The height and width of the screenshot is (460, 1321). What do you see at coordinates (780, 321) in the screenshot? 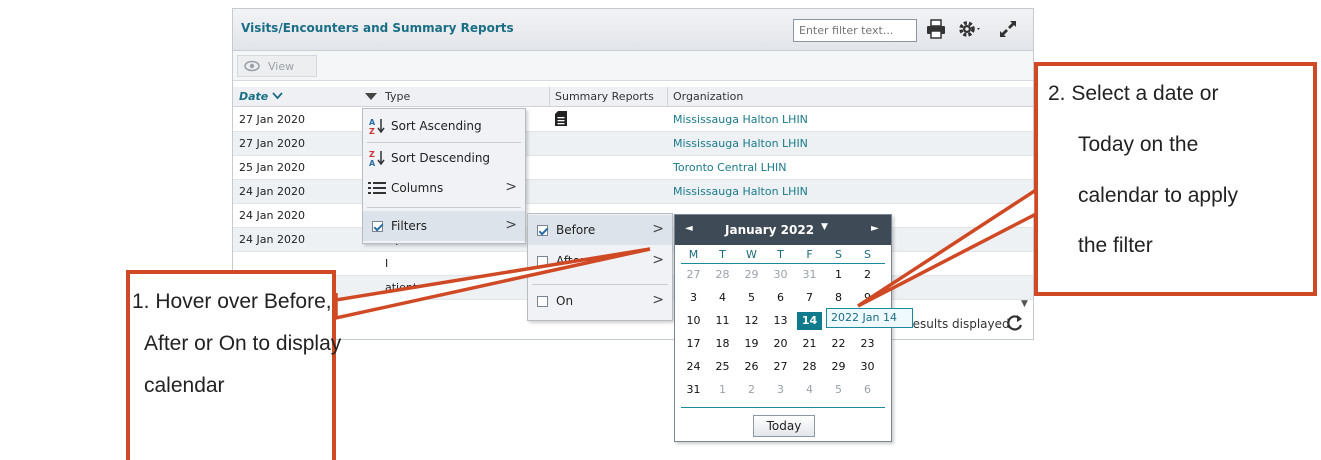
I see `calendar-day: 13` at bounding box center [780, 321].